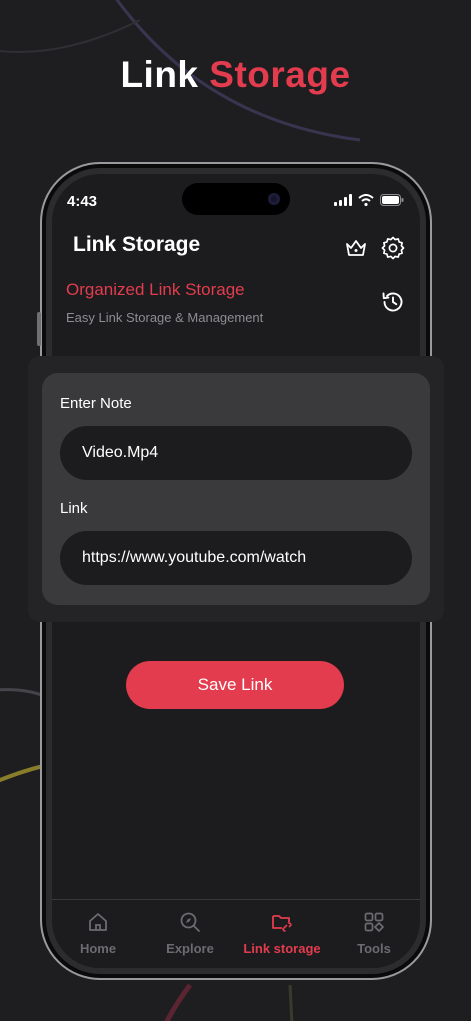 This screenshot has height=1021, width=471. What do you see at coordinates (374, 934) in the screenshot?
I see `tab-tools: Tools` at bounding box center [374, 934].